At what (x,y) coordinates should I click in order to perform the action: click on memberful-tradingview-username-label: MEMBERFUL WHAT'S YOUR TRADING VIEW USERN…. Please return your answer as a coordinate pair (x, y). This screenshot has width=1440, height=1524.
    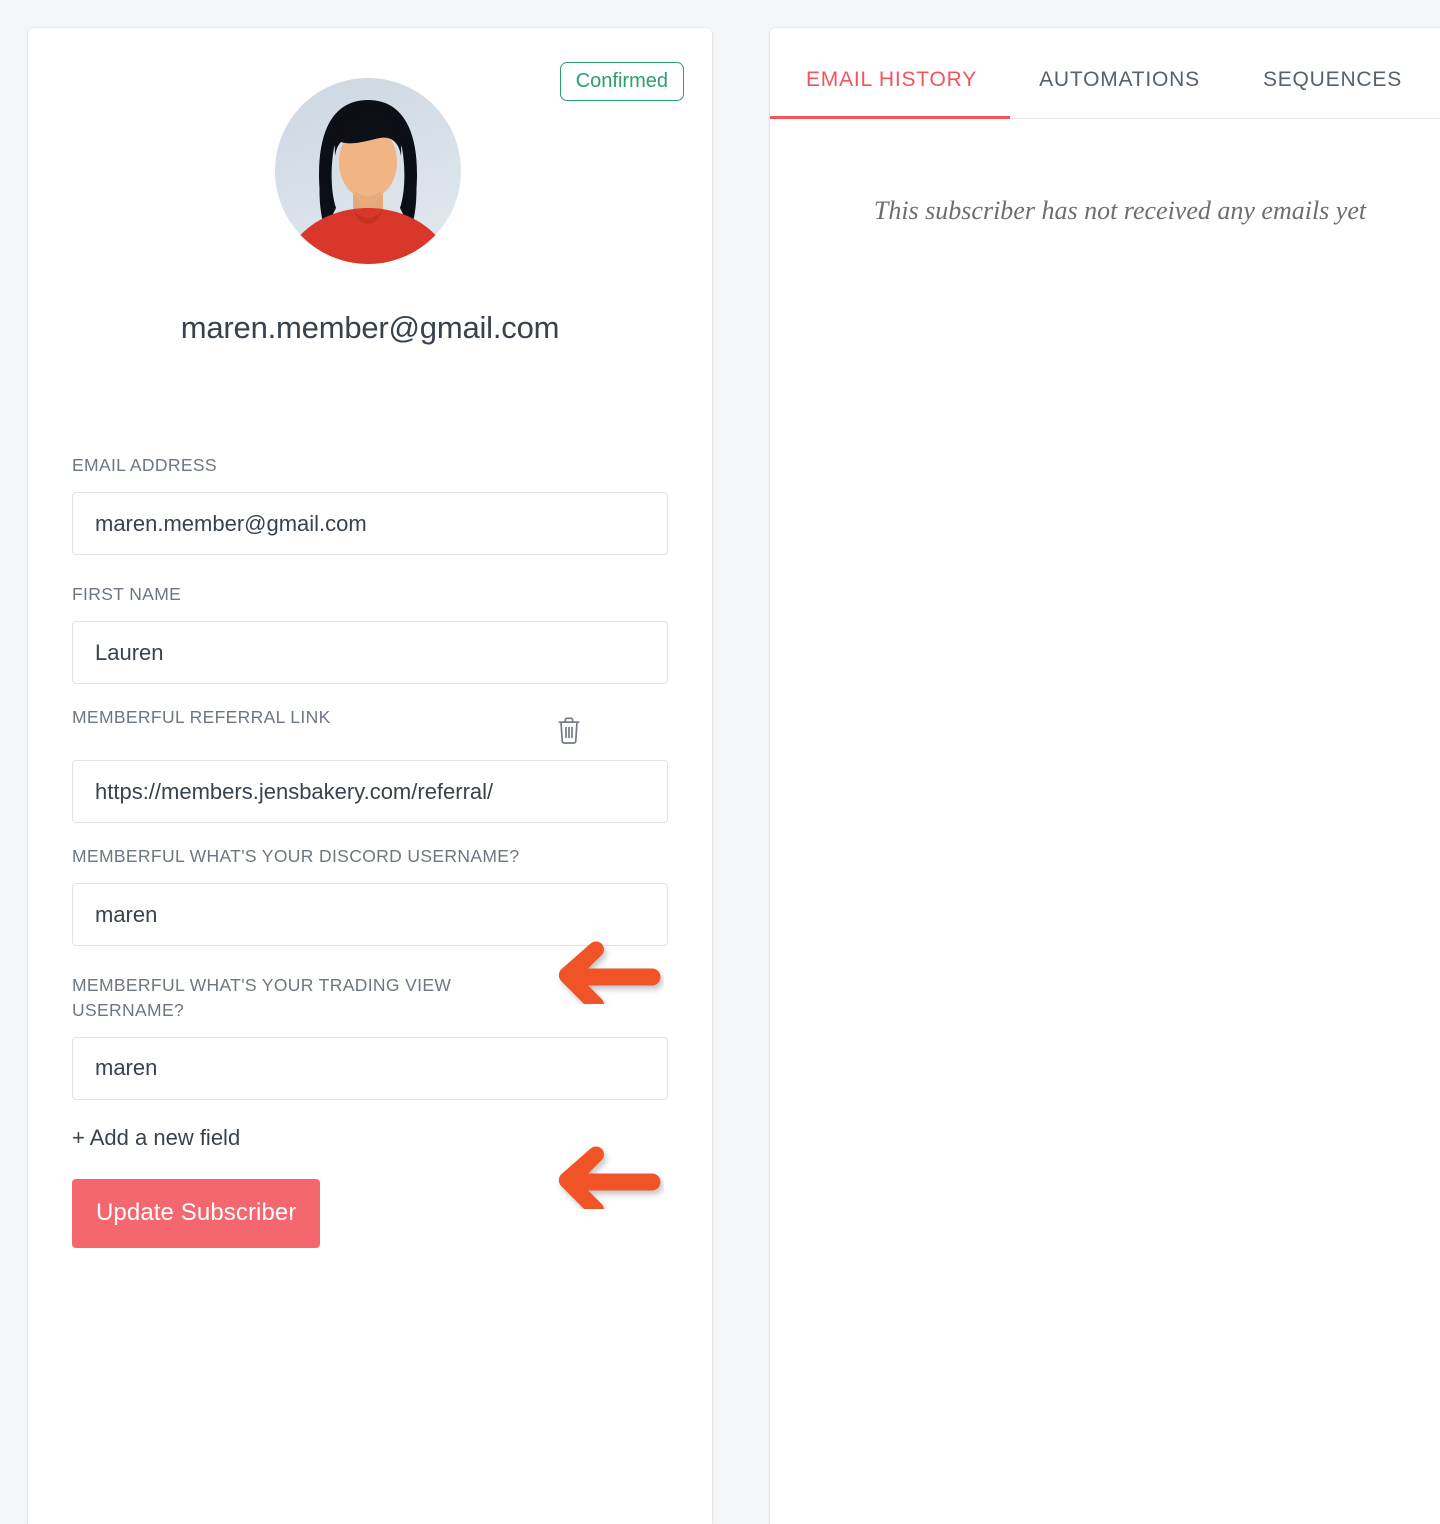
    Looking at the image, I should click on (262, 997).